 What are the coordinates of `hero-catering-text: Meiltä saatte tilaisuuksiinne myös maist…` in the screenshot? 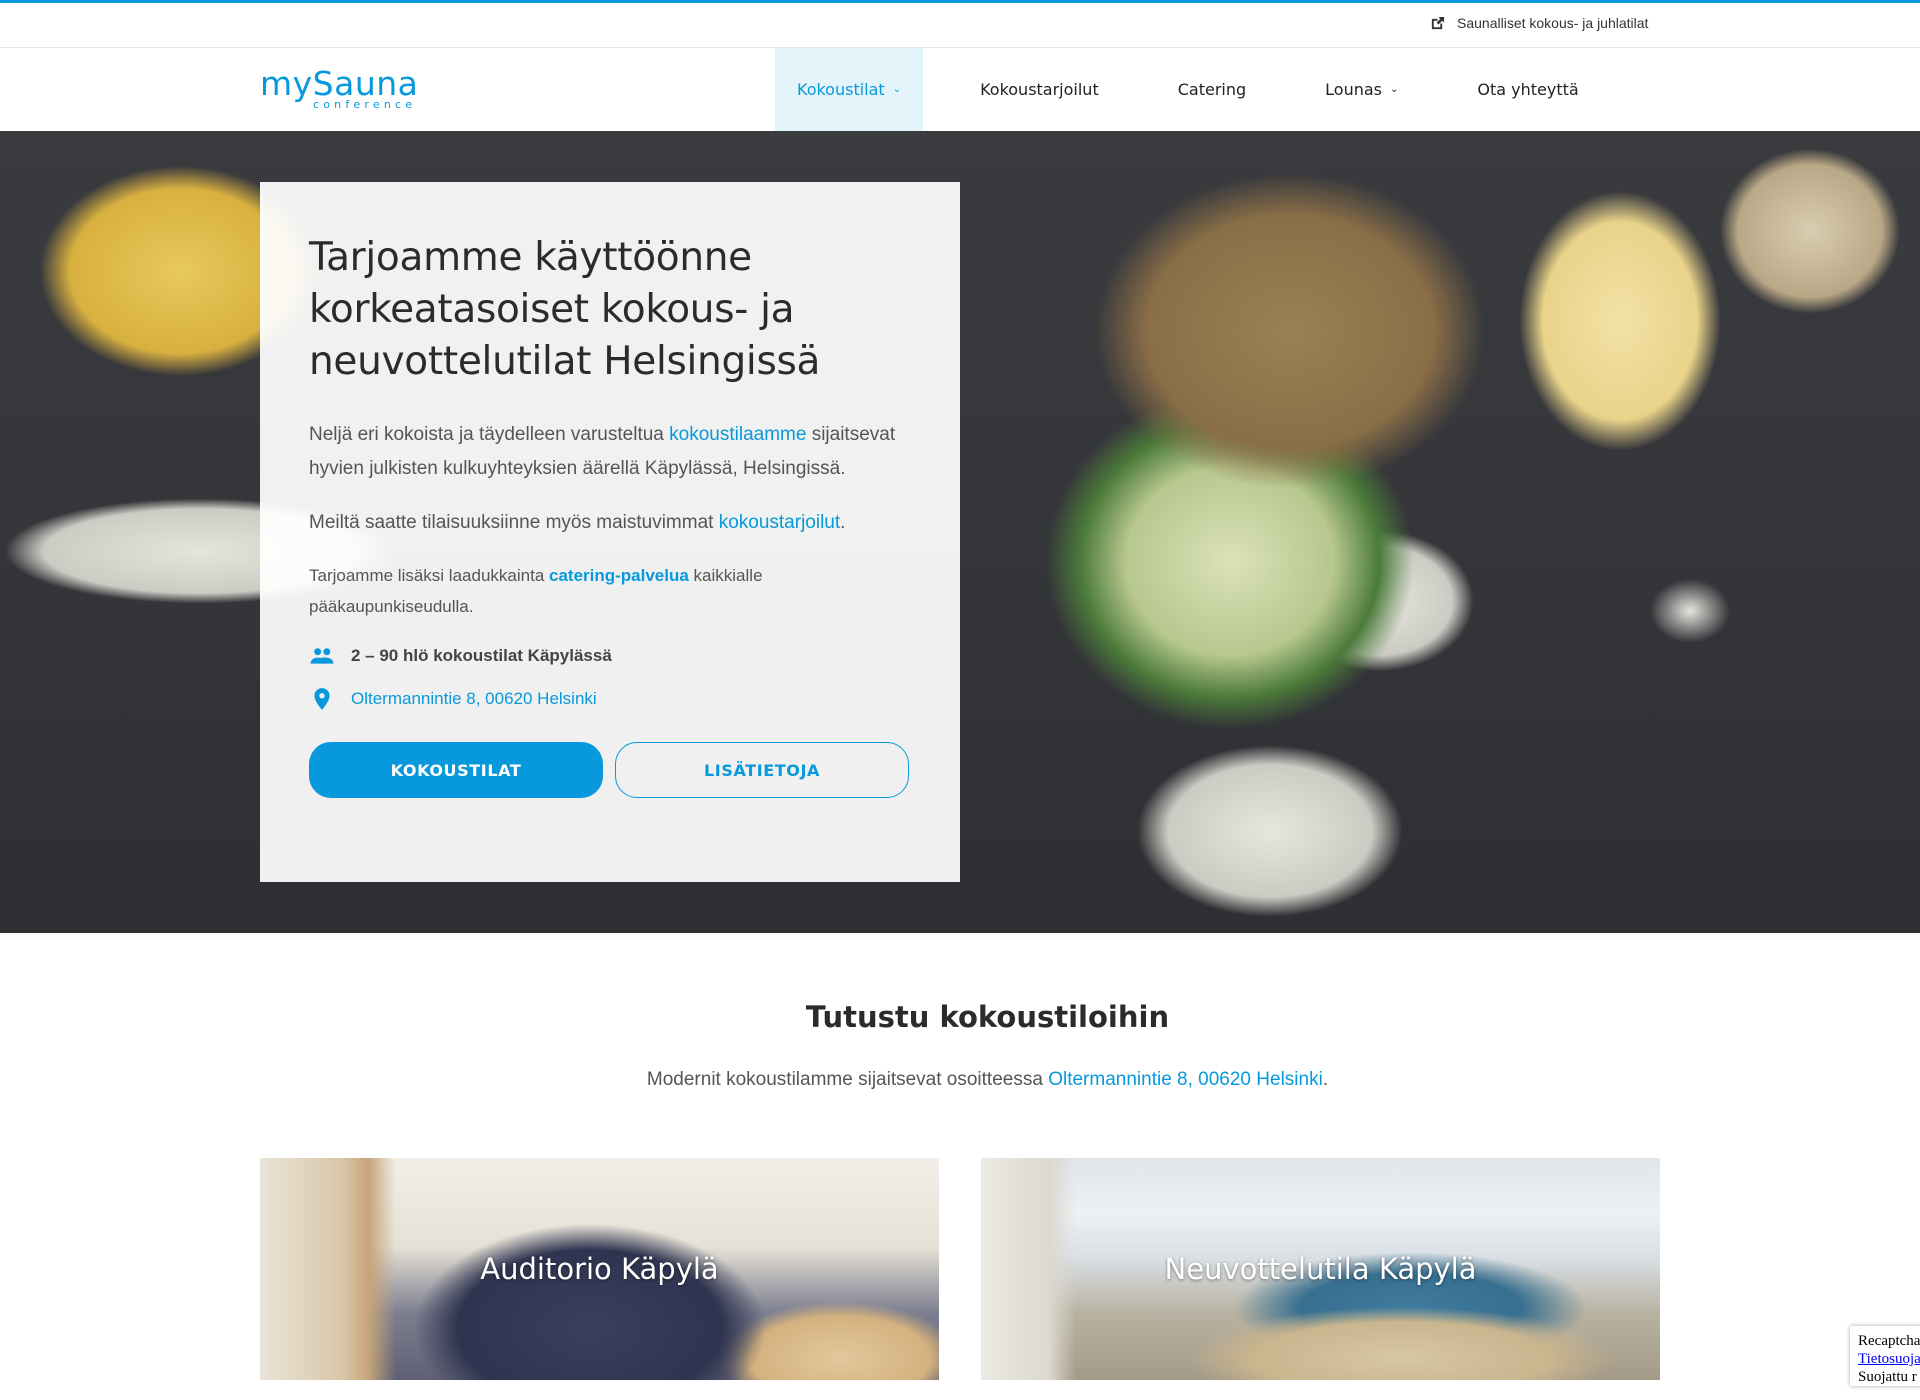 It's located at (610, 523).